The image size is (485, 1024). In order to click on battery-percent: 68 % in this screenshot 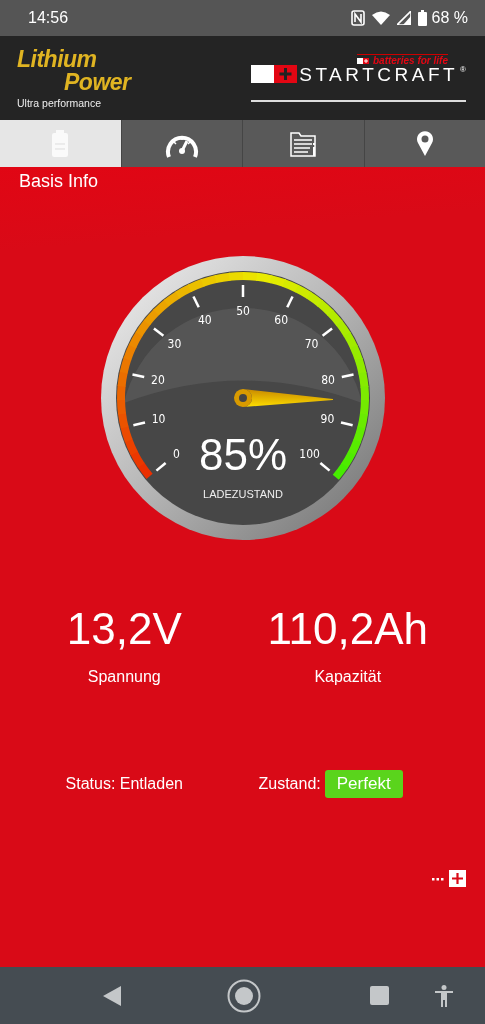, I will do `click(449, 18)`.